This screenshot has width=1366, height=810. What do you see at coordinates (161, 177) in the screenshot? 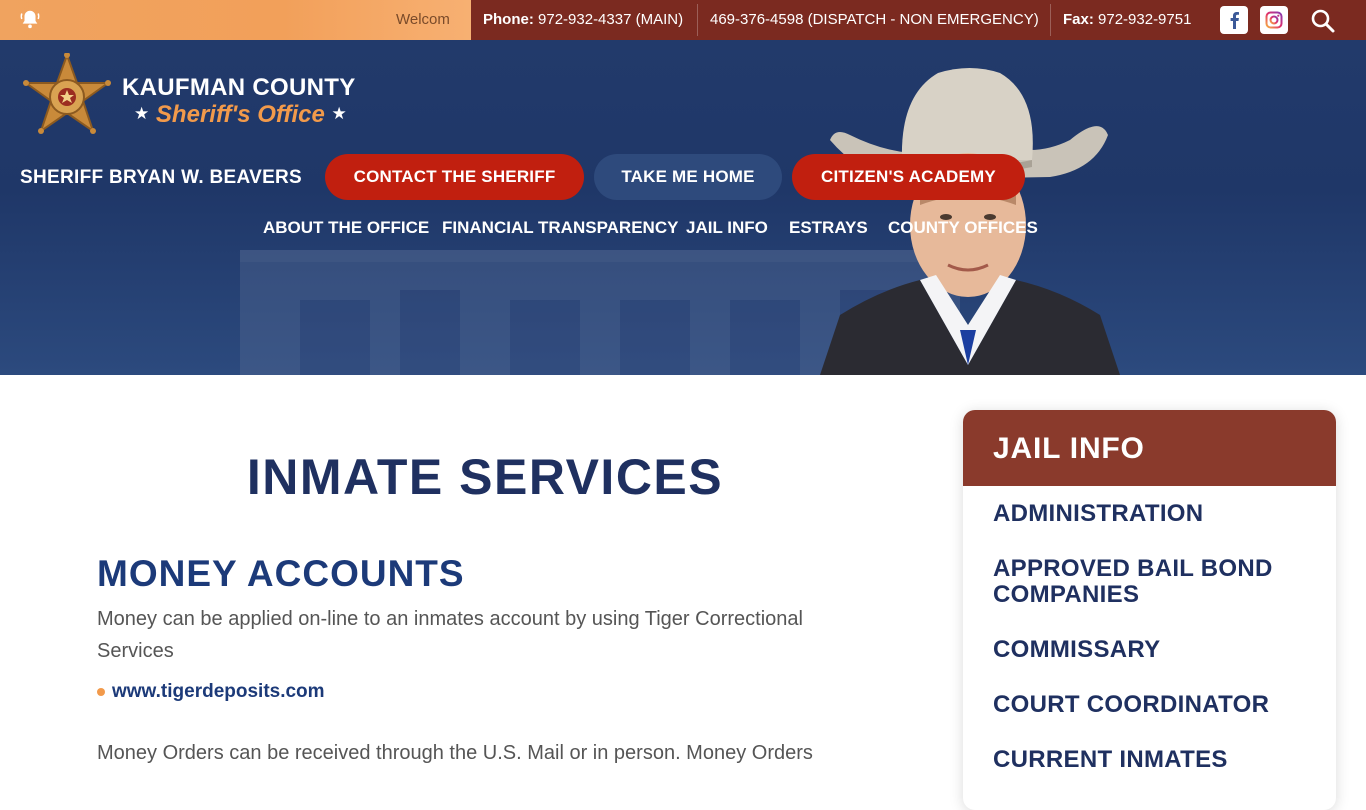
I see `sheriff-name: SHERIFF BRYAN W. BEAVERS` at bounding box center [161, 177].